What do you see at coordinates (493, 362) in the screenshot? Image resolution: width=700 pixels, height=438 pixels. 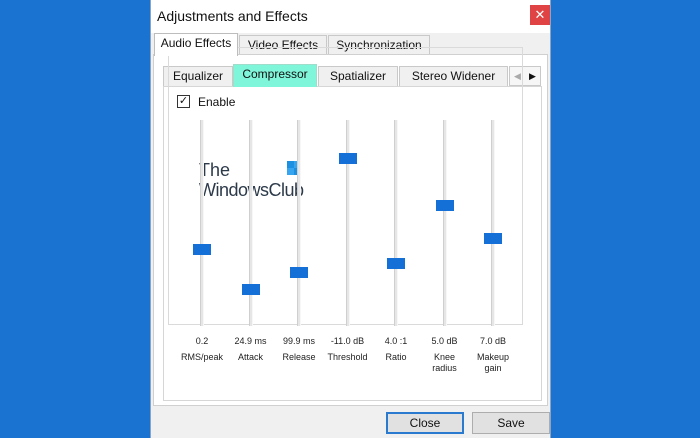 I see `makeup-gain-label: Makeup gain` at bounding box center [493, 362].